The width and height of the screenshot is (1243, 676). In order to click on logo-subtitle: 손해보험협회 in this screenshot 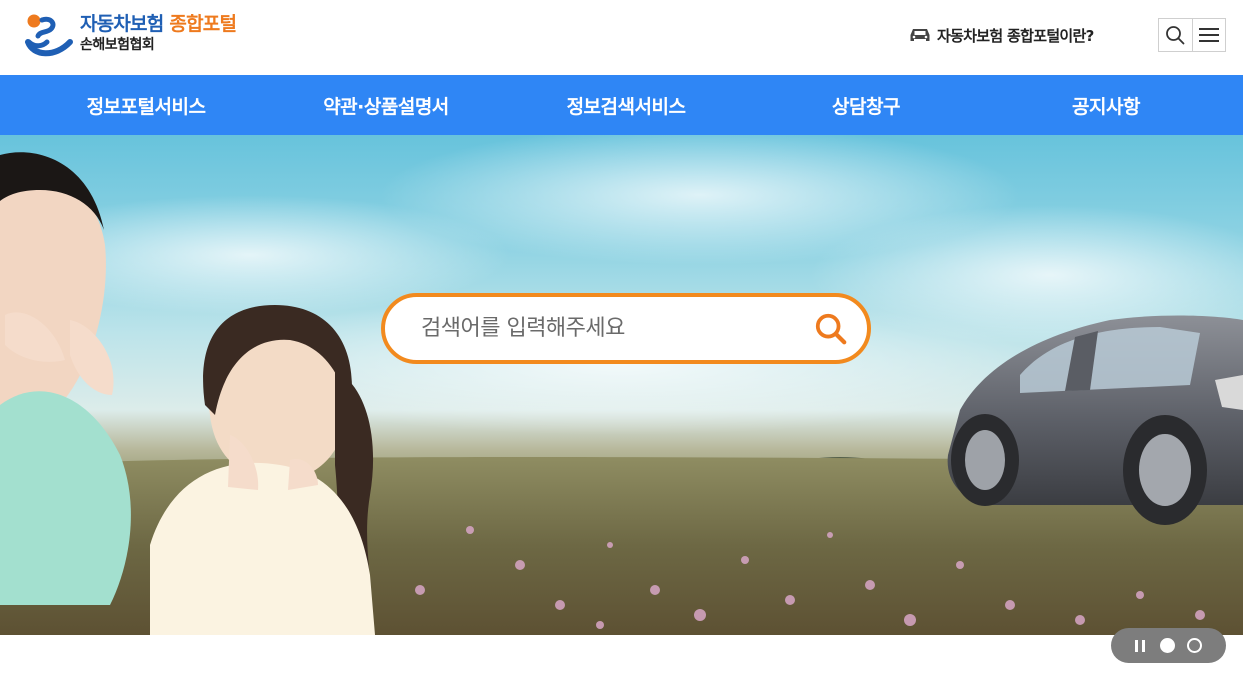, I will do `click(117, 45)`.